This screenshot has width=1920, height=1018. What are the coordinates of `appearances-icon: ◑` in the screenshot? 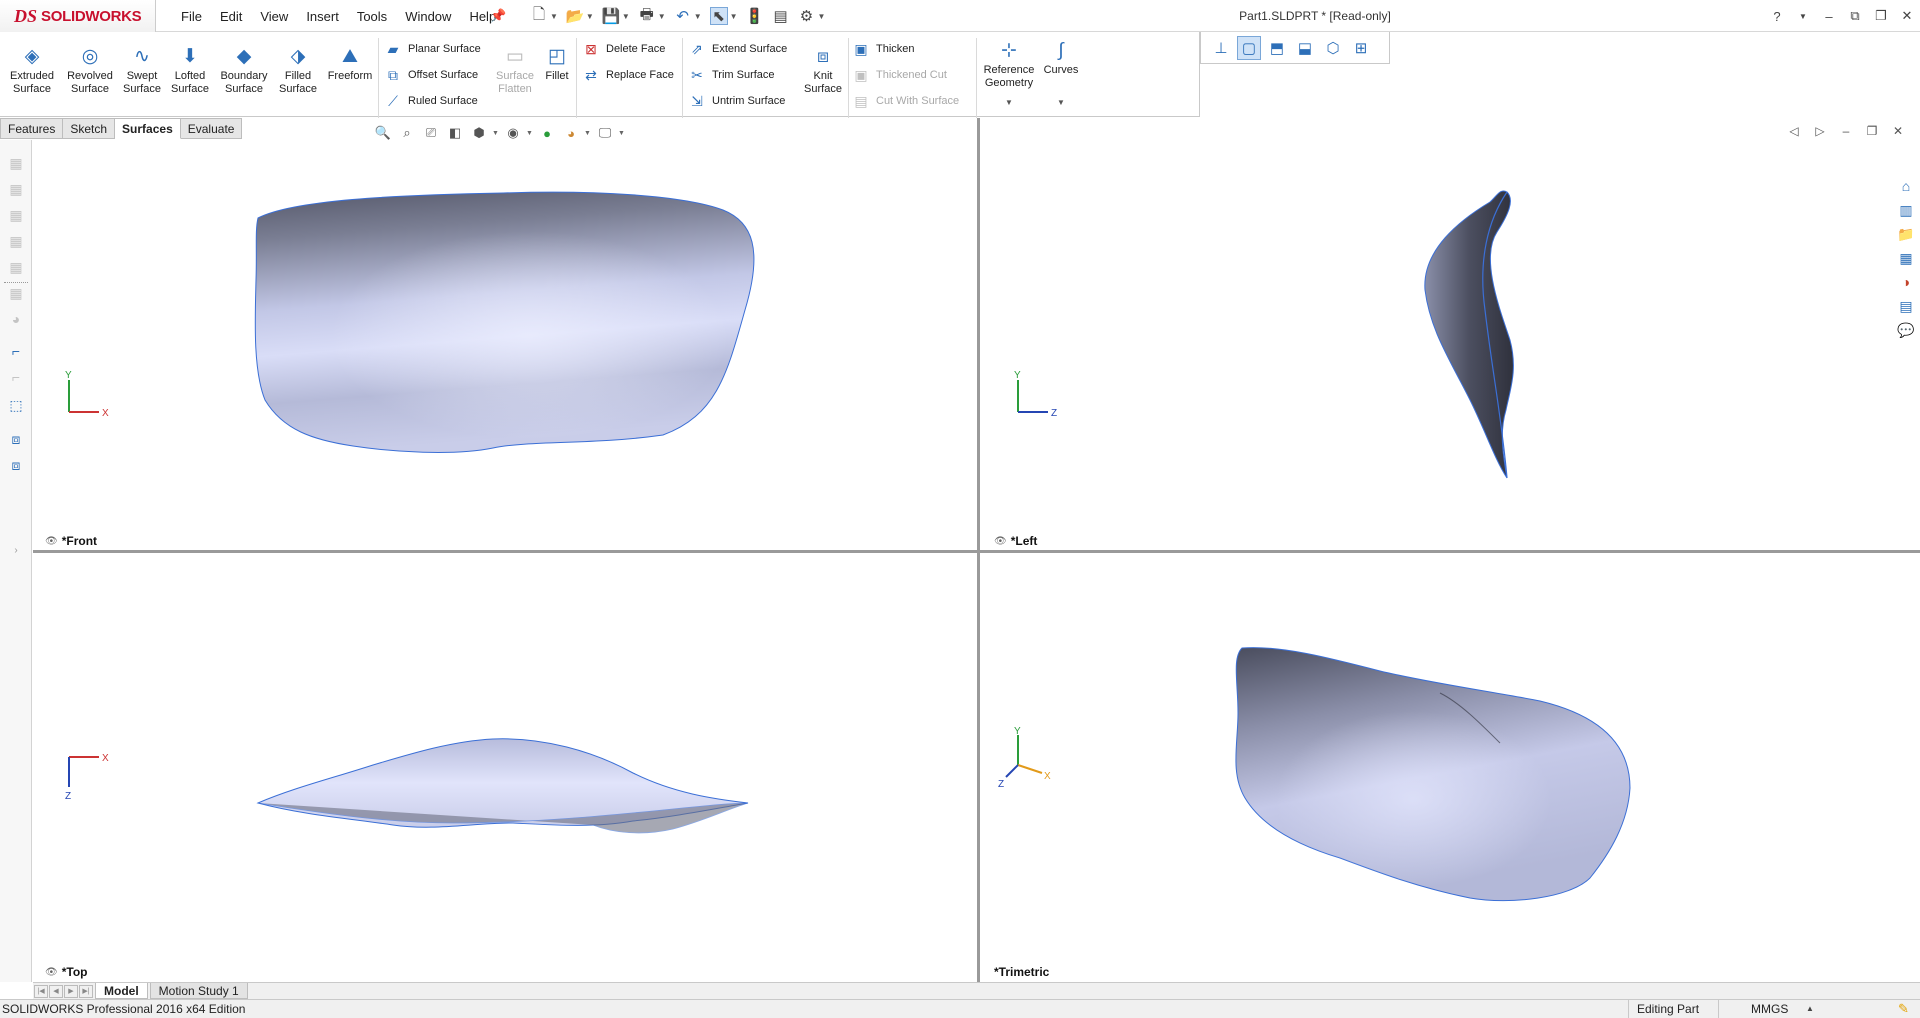 It's located at (1906, 282).